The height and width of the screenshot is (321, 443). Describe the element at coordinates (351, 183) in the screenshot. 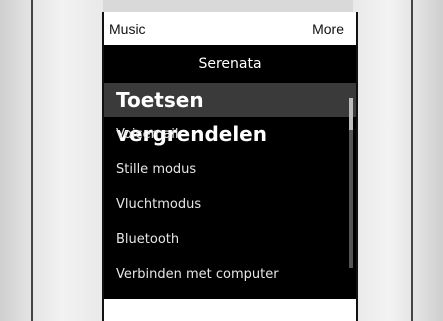

I see `menu-scrollbar` at that location.